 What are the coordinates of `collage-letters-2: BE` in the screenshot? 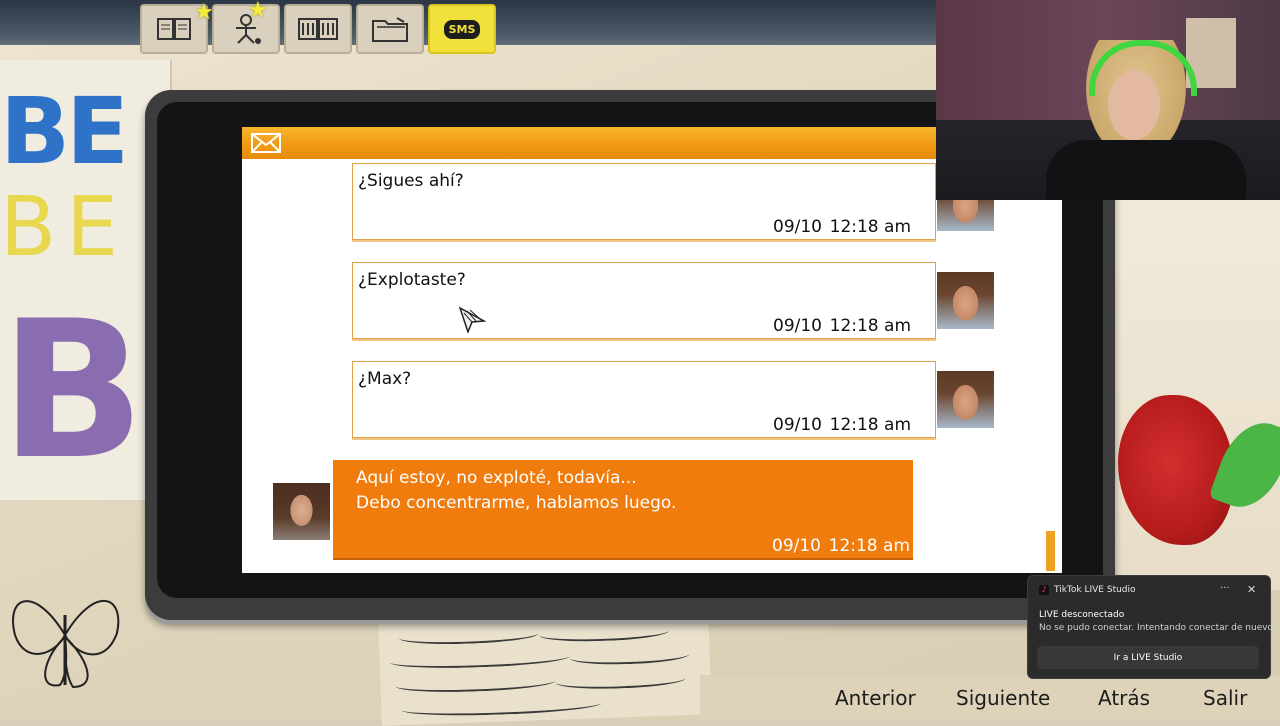 It's located at (64, 227).